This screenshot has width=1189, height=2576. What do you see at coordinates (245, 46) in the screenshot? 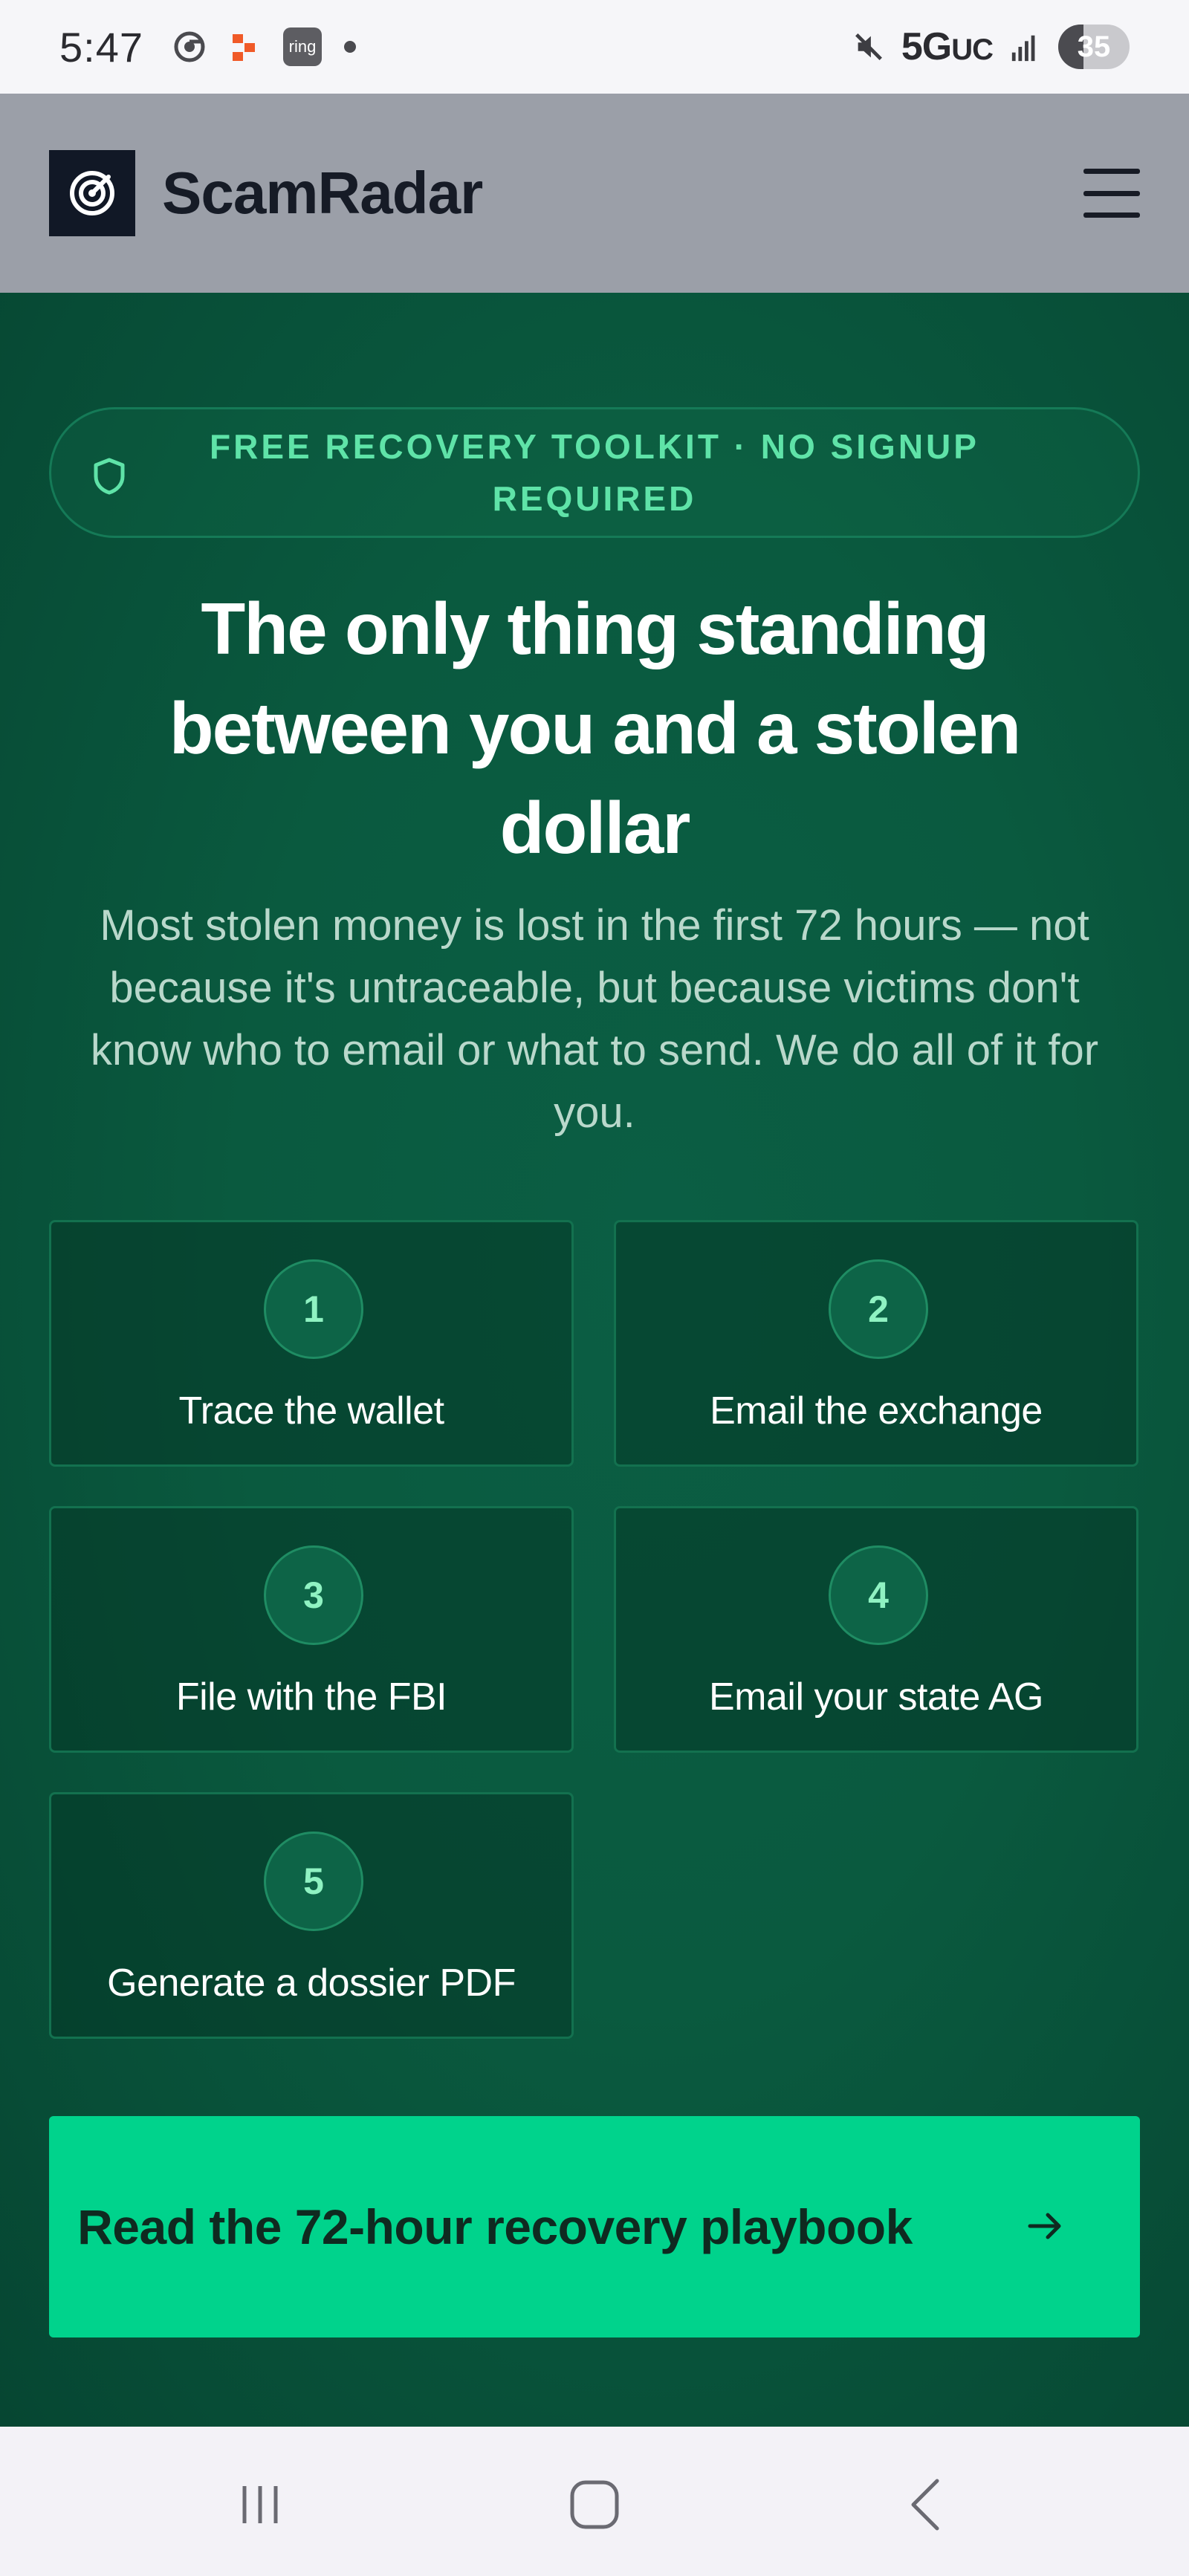
I see `app-notification-icon` at bounding box center [245, 46].